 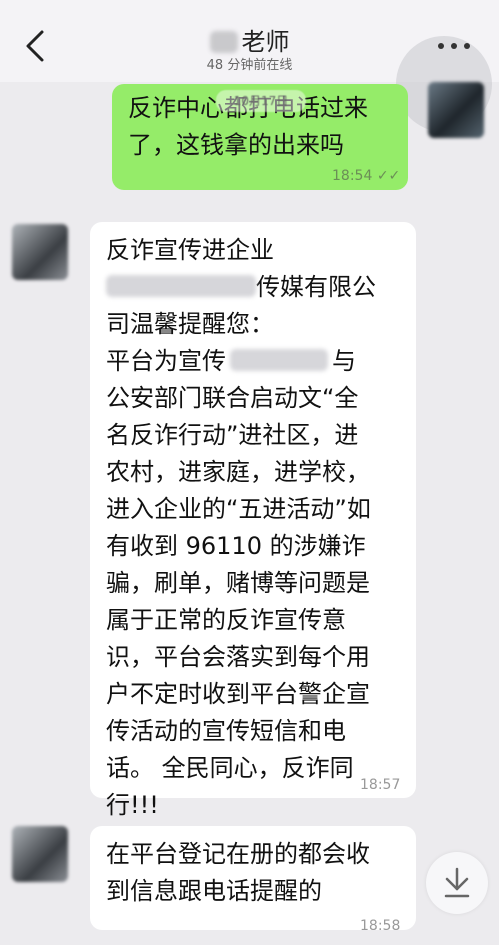 What do you see at coordinates (388, 176) in the screenshot?
I see `read-receipt-icon: ✓✓` at bounding box center [388, 176].